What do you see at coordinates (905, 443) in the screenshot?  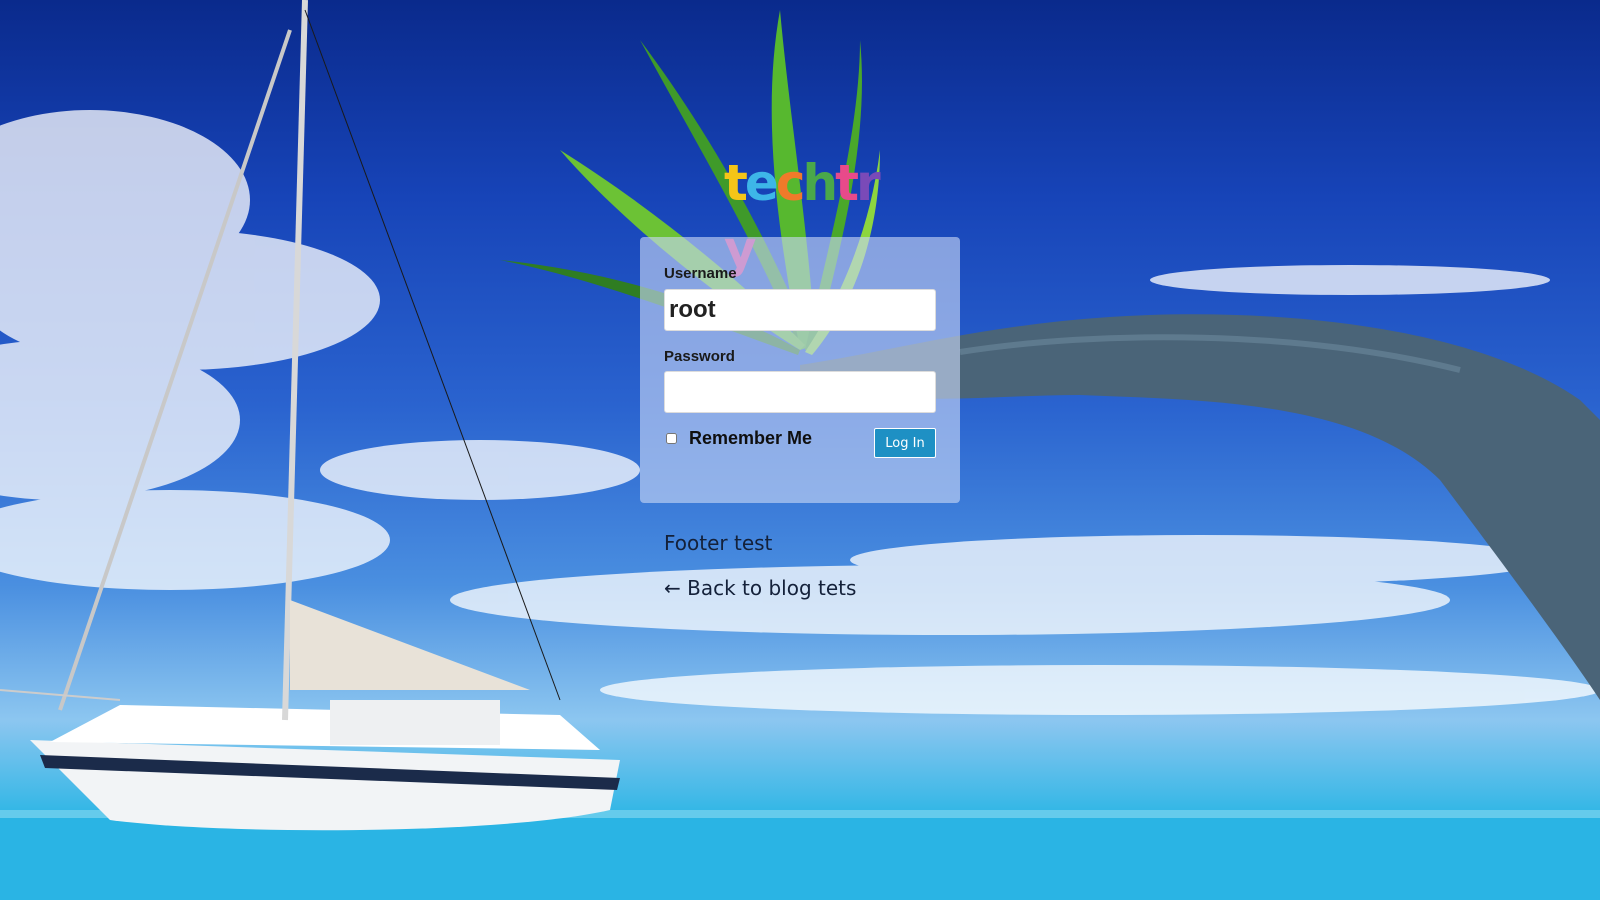 I see `login-button: Log In` at bounding box center [905, 443].